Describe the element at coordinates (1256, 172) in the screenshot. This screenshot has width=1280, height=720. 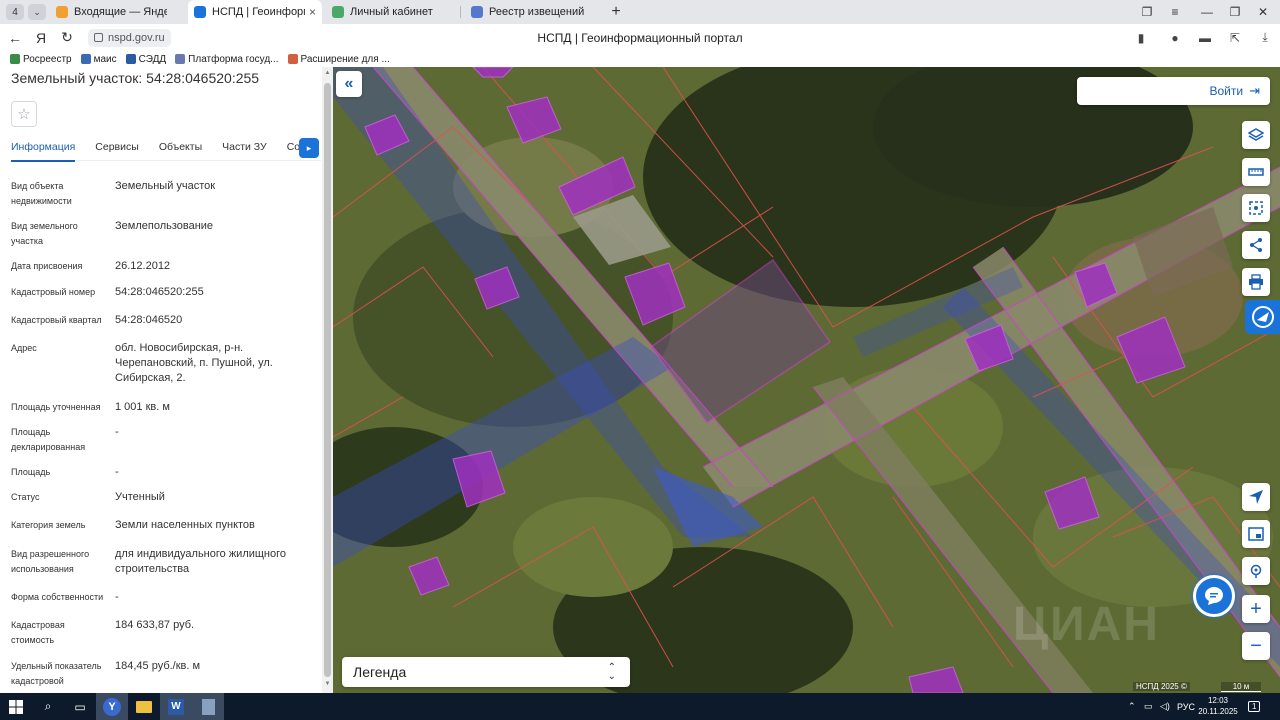
I see `ruler-icon` at that location.